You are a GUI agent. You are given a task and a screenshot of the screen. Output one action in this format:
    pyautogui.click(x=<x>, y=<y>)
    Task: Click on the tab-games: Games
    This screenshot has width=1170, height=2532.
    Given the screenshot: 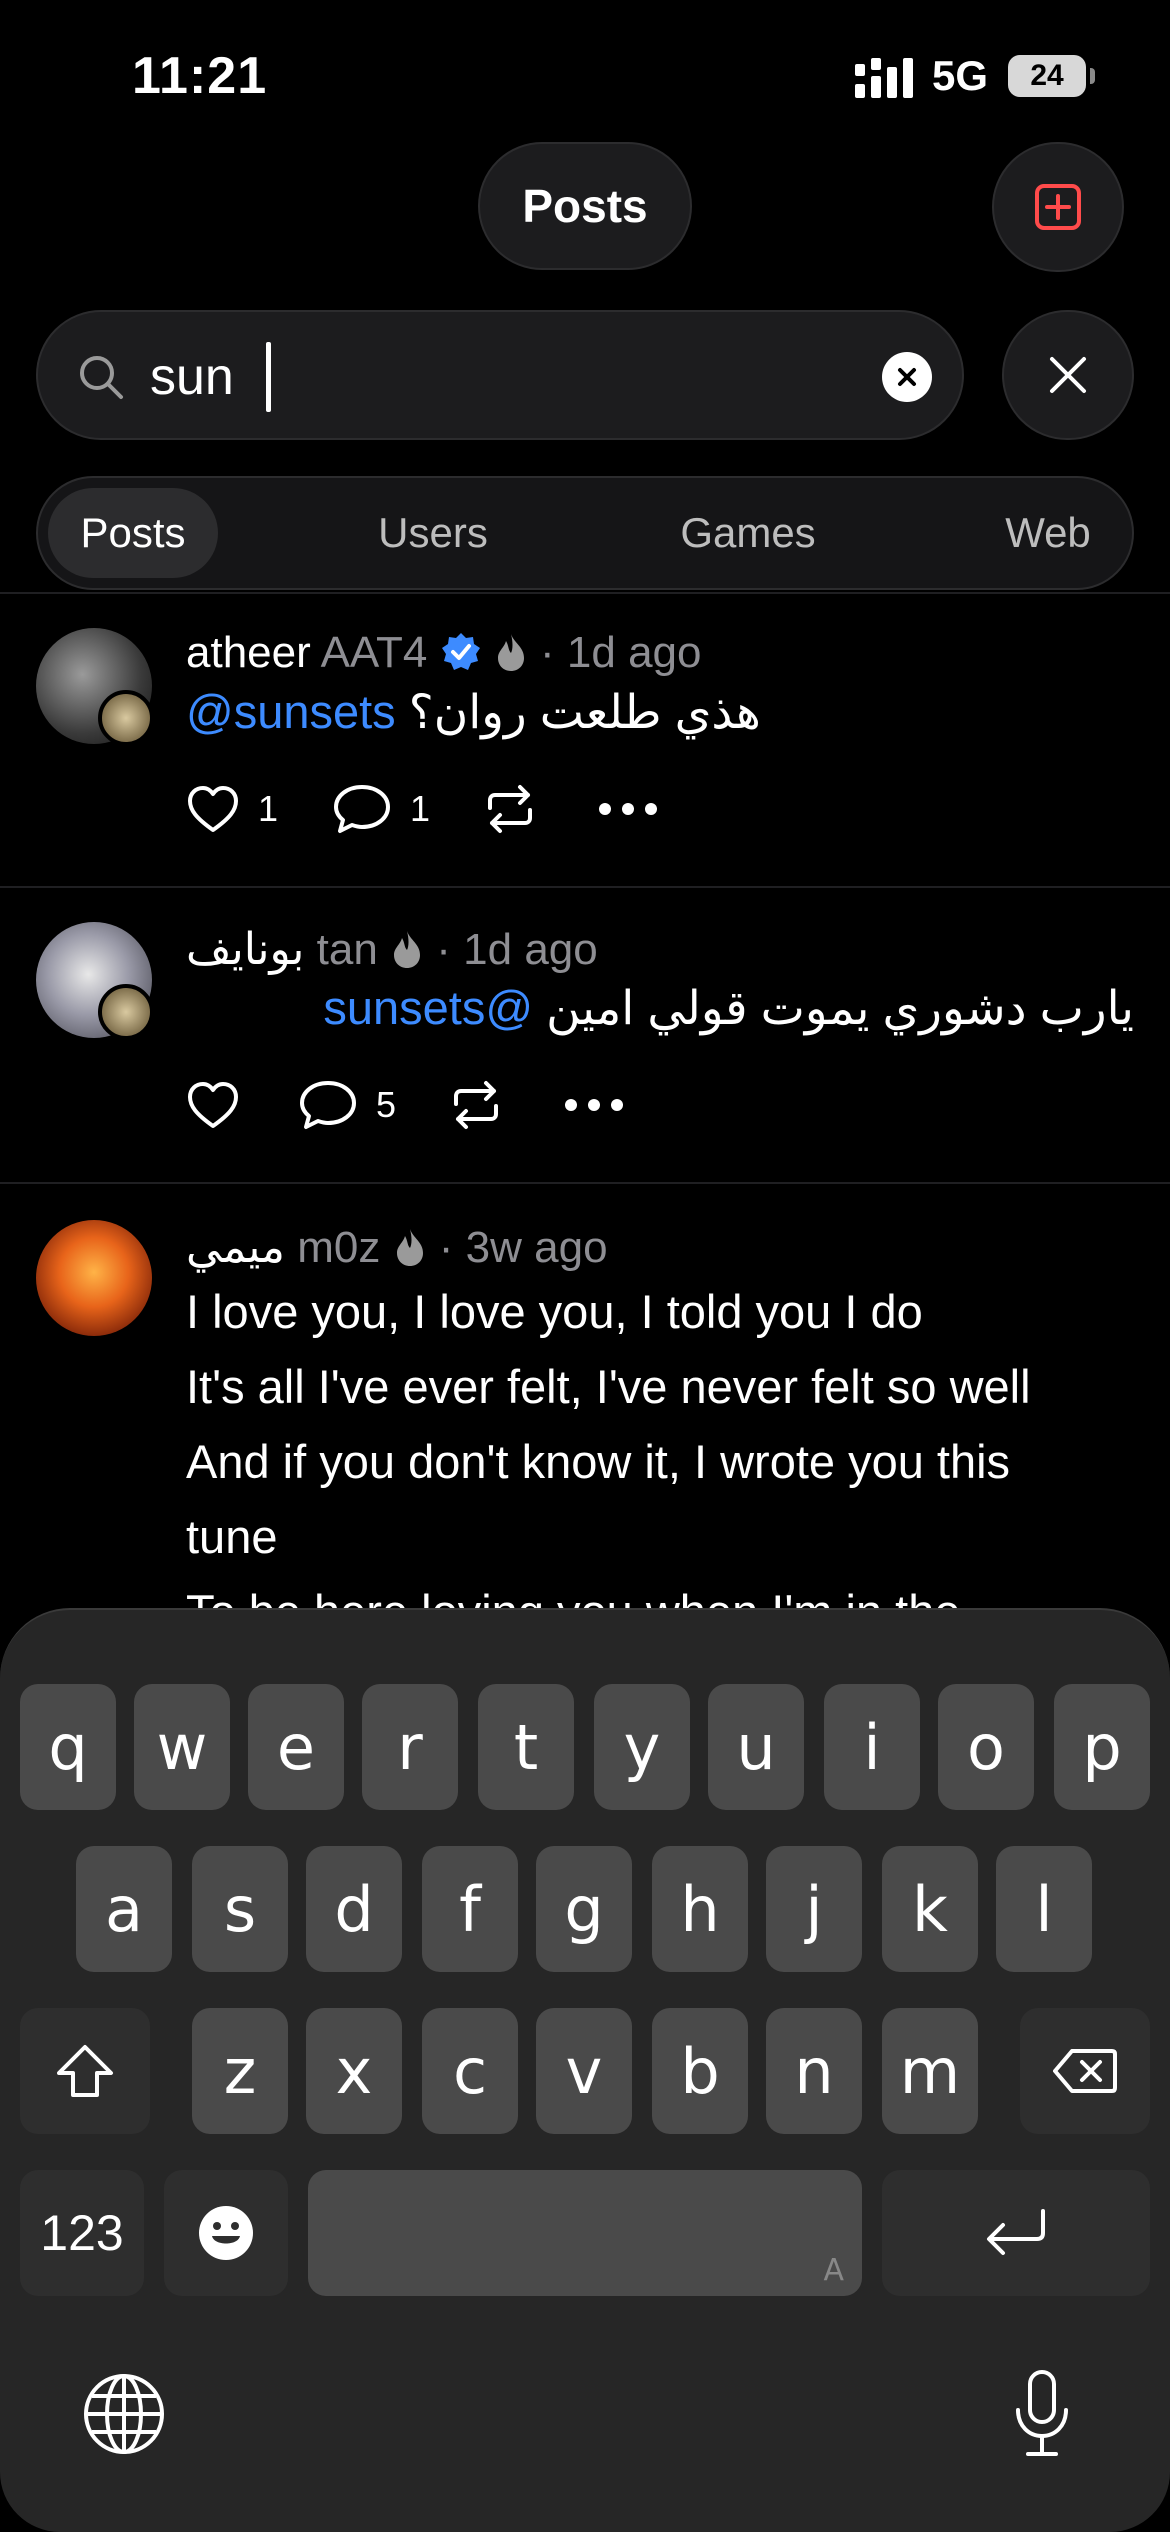 What is the action you would take?
    pyautogui.click(x=748, y=533)
    